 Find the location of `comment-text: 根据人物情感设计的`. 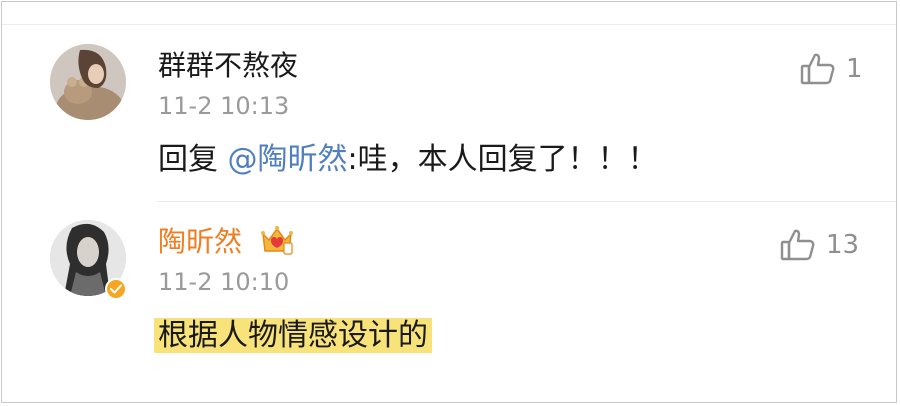

comment-text: 根据人物情感设计的 is located at coordinates (293, 336).